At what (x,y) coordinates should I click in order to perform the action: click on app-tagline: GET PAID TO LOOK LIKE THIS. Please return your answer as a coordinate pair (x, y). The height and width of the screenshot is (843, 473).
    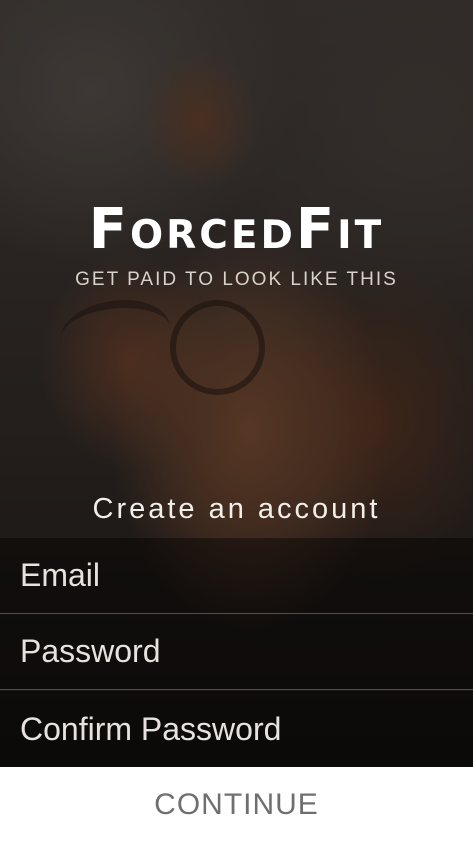
    Looking at the image, I should click on (236, 279).